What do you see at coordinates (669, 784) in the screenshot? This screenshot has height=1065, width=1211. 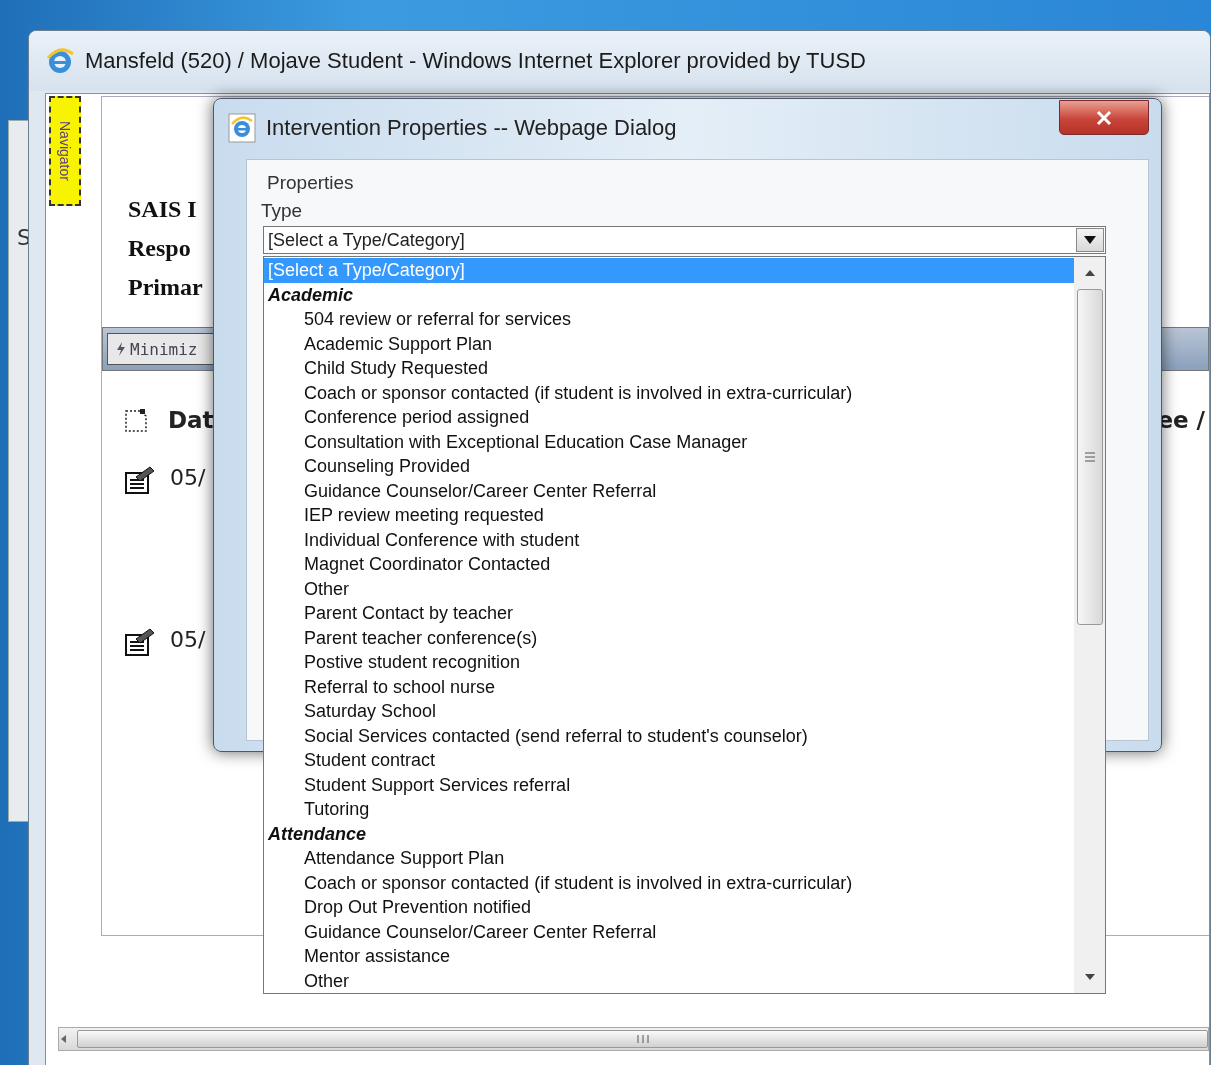 I see `list-option: Student Support Services referral` at bounding box center [669, 784].